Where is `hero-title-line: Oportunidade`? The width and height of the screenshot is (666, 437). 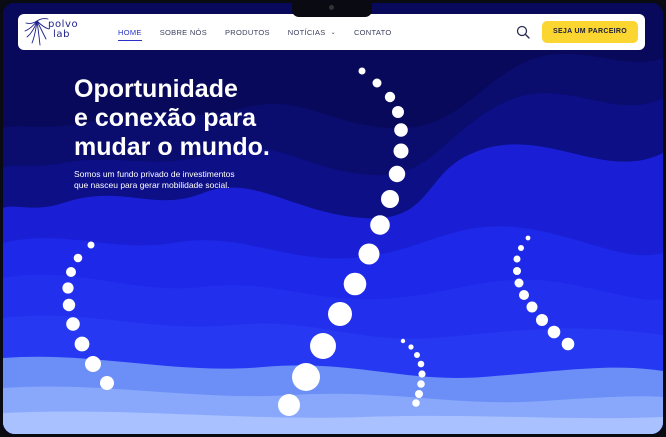 hero-title-line: Oportunidade is located at coordinates (156, 89).